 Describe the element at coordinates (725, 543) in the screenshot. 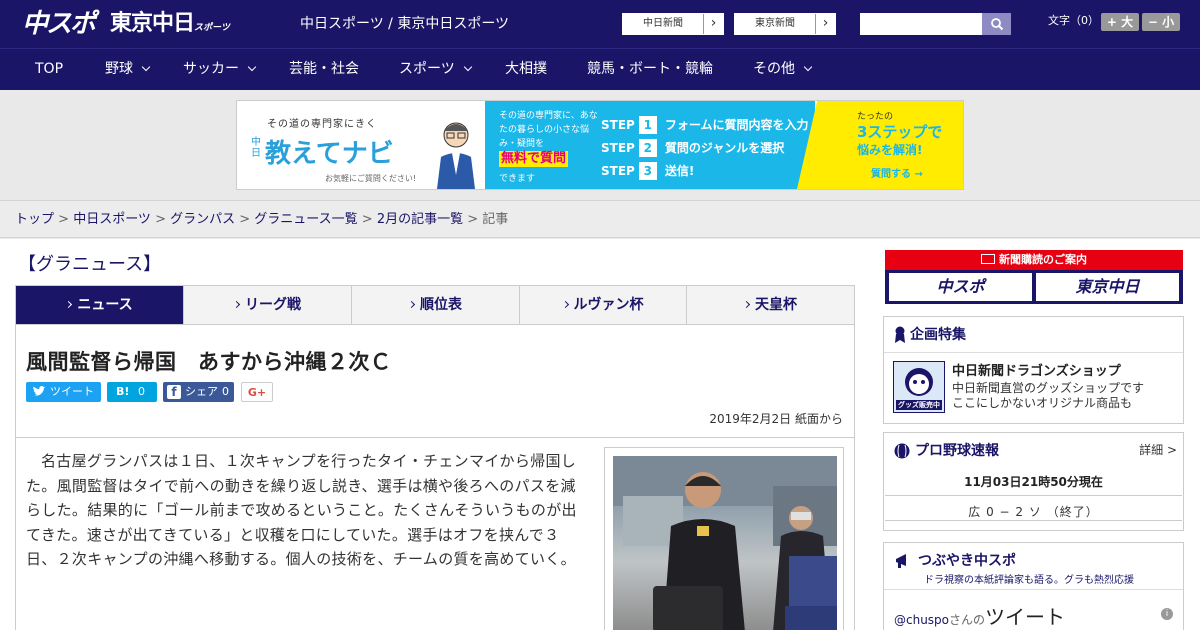

I see `airport-scene-image` at that location.